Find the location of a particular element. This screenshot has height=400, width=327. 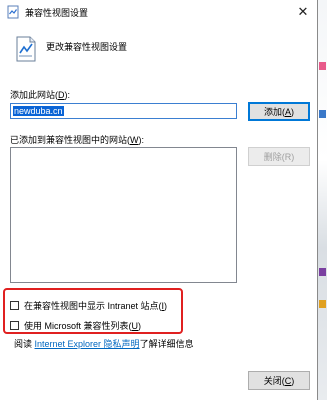

add-site-input-value: newduba.cn is located at coordinates (38, 111).